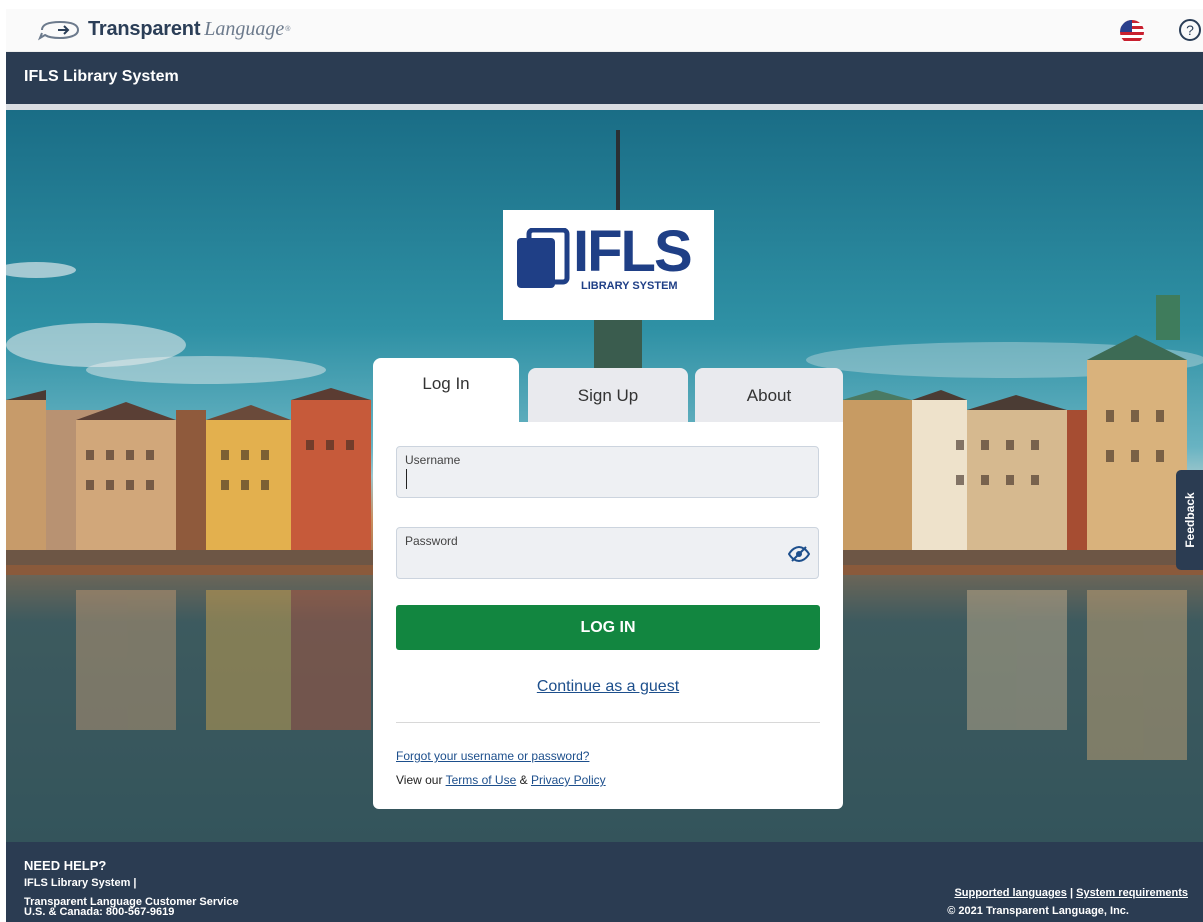  I want to click on tab-sign-up: Sign Up, so click(608, 396).